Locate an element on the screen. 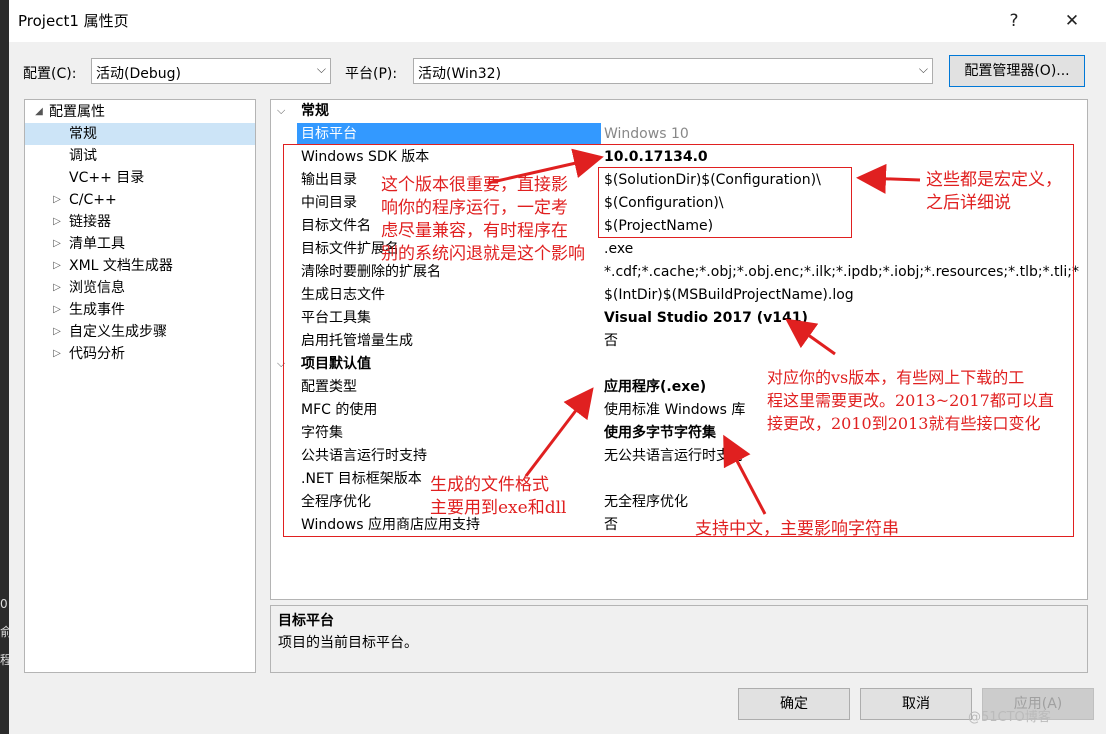 This screenshot has height=734, width=1106. arrow-to-config-type is located at coordinates (559, 432).